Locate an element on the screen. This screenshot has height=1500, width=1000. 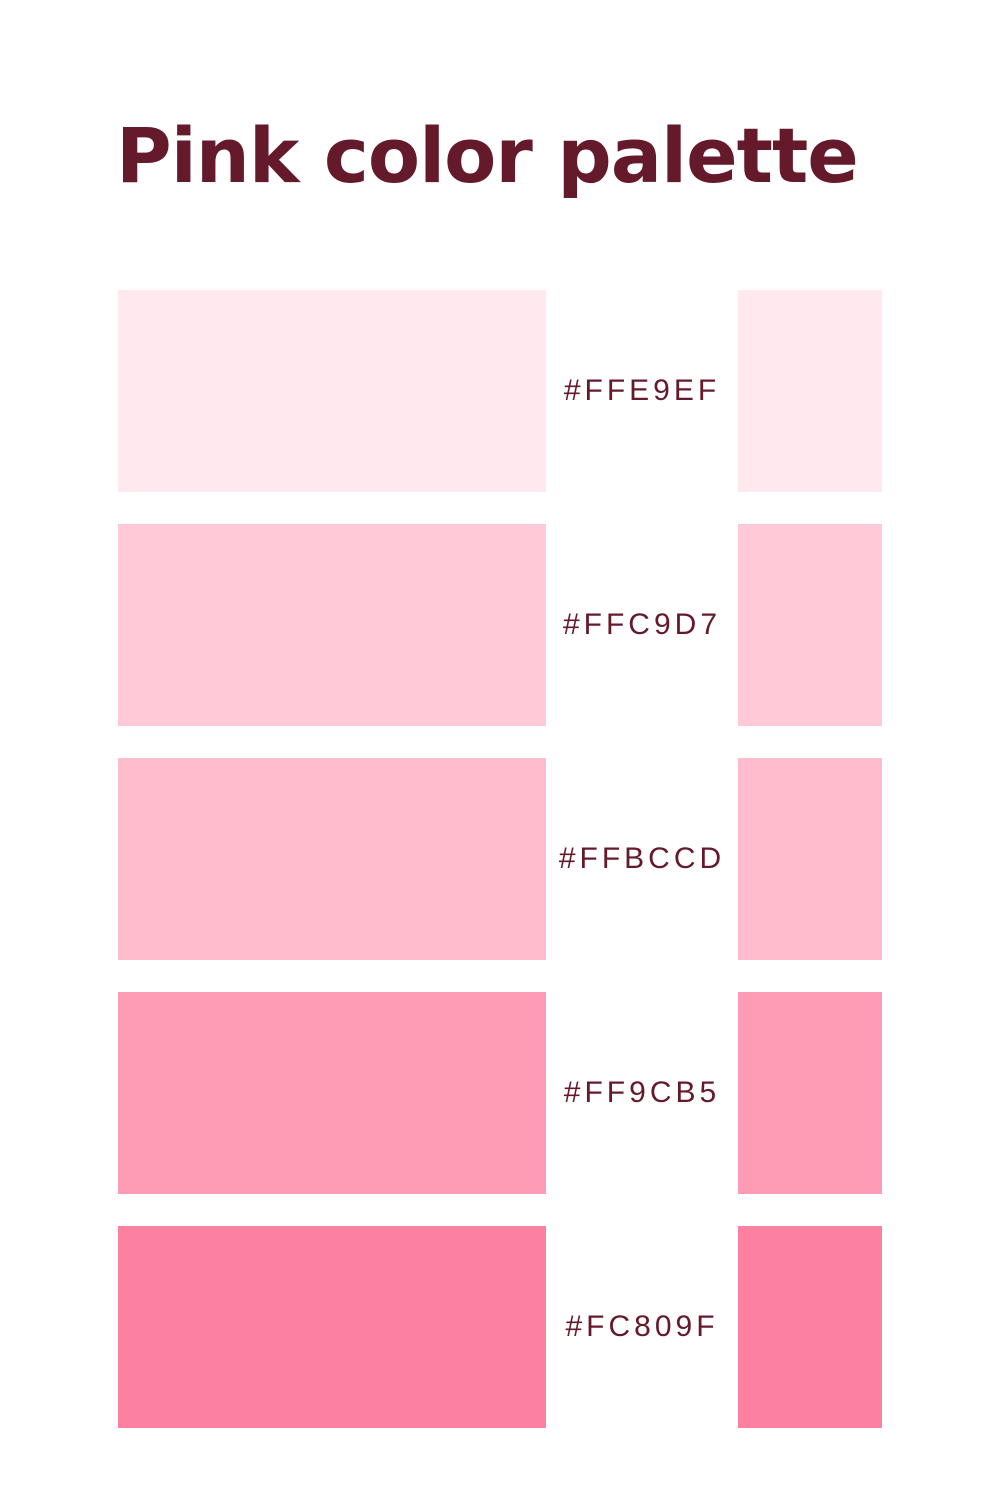
hex-code-label: #FC809F is located at coordinates (642, 1326).